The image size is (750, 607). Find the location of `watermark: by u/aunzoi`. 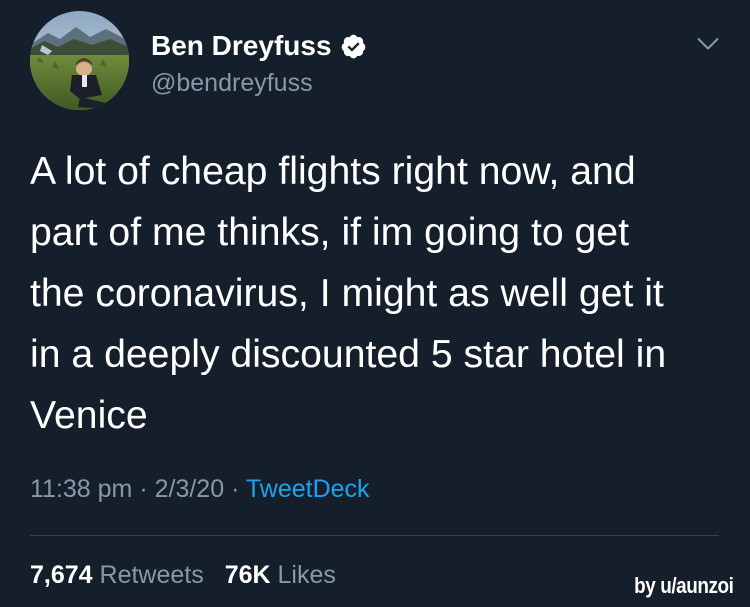

watermark: by u/aunzoi is located at coordinates (683, 585).